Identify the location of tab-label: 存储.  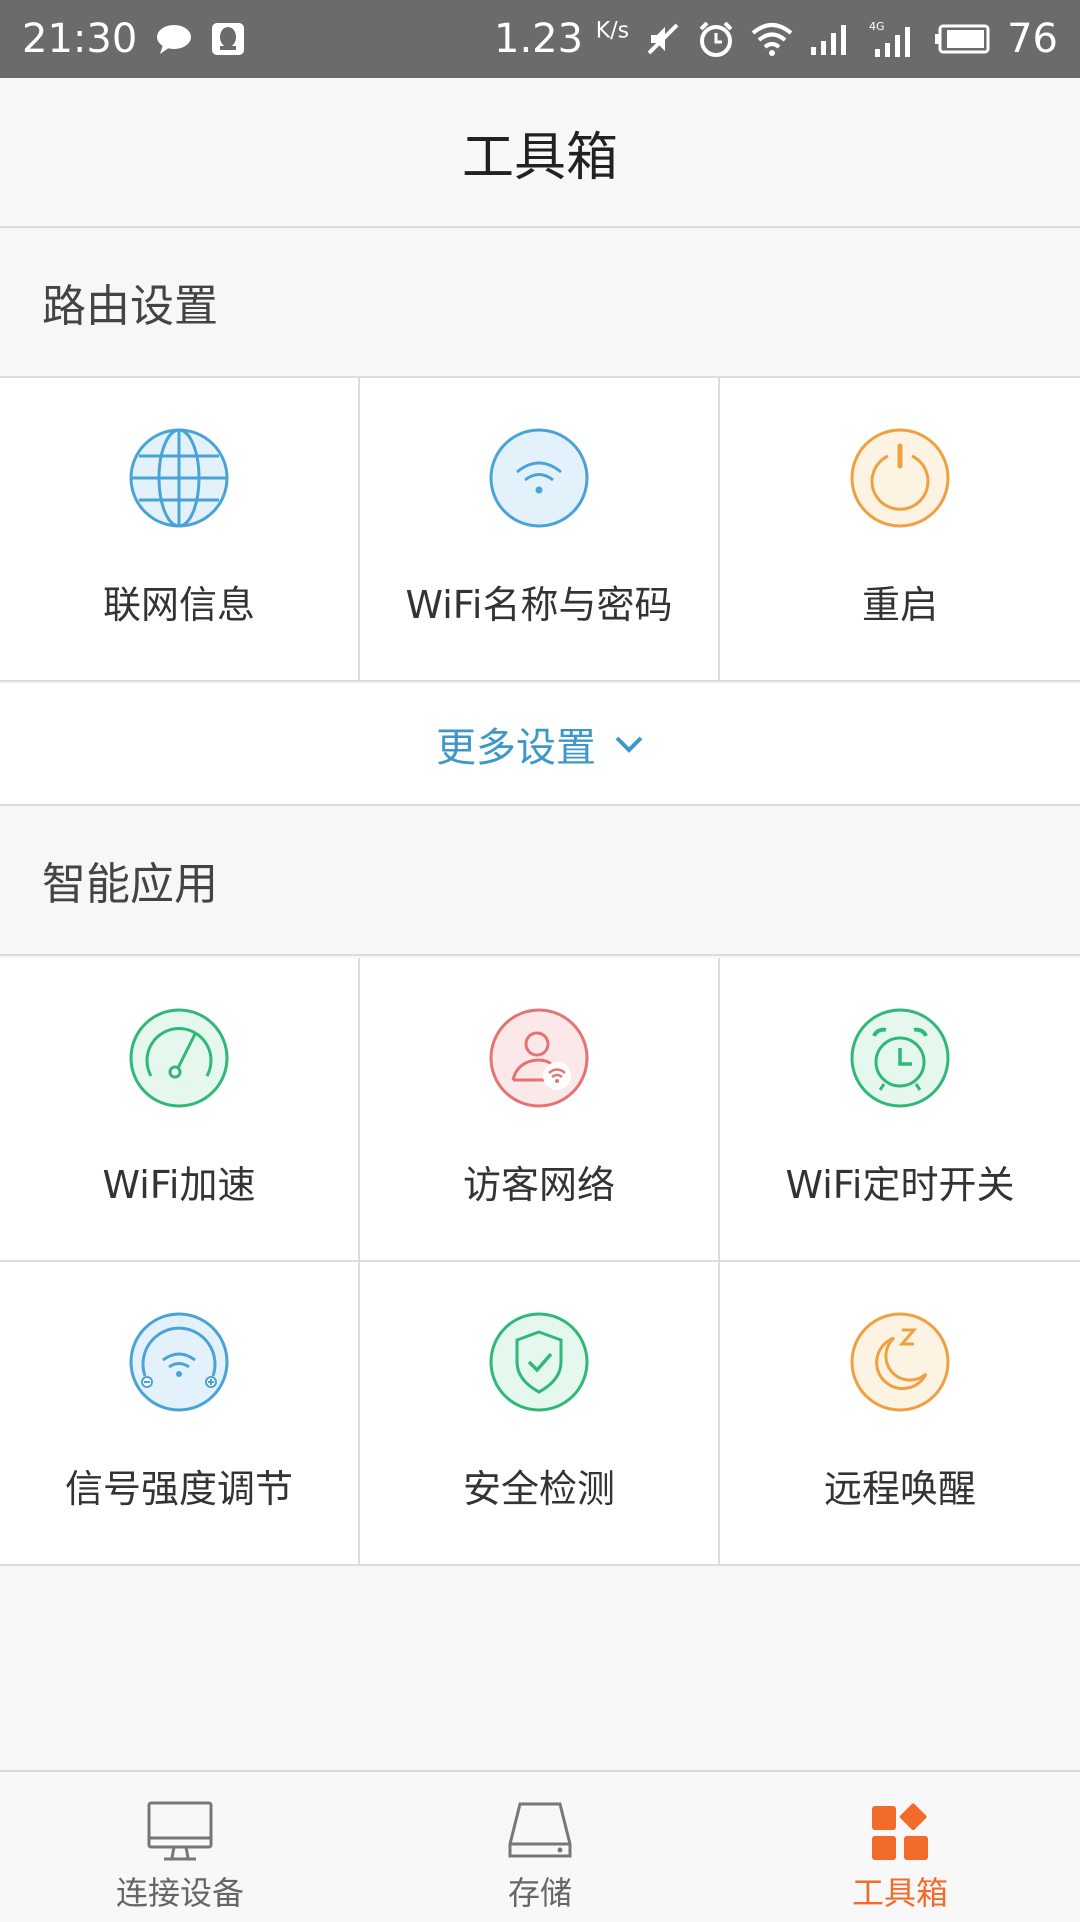
(539, 1893).